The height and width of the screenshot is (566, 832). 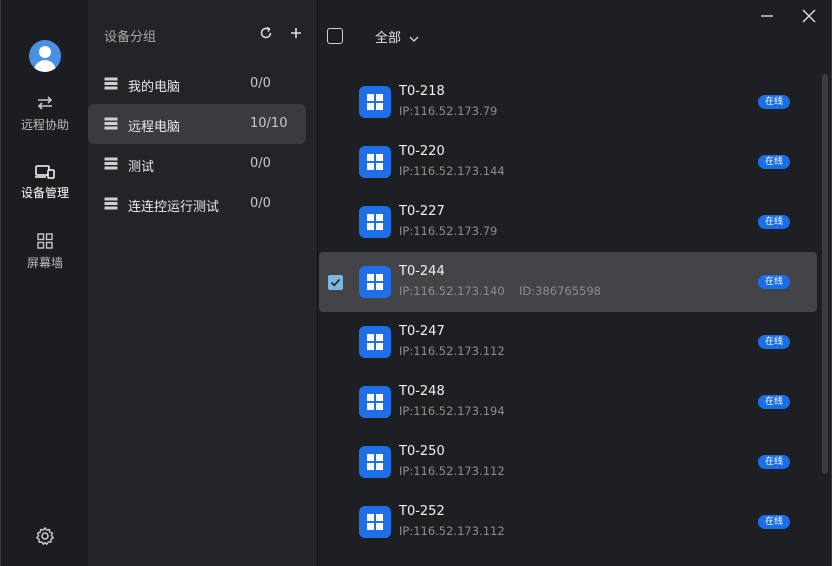 What do you see at coordinates (388, 38) in the screenshot?
I see `filter-label: 全部` at bounding box center [388, 38].